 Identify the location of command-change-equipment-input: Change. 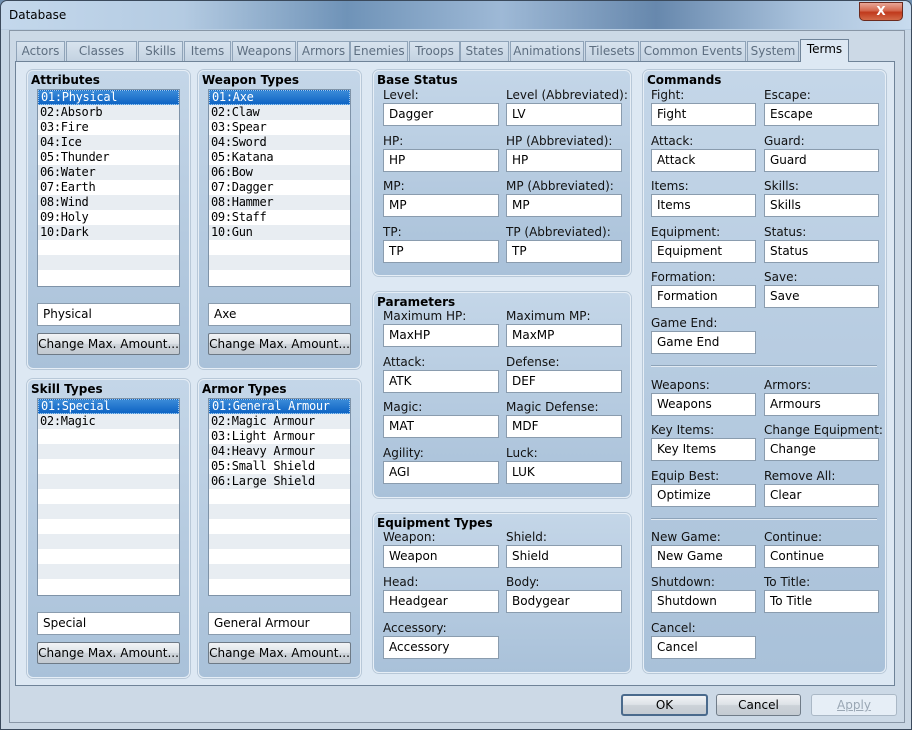
(821, 449).